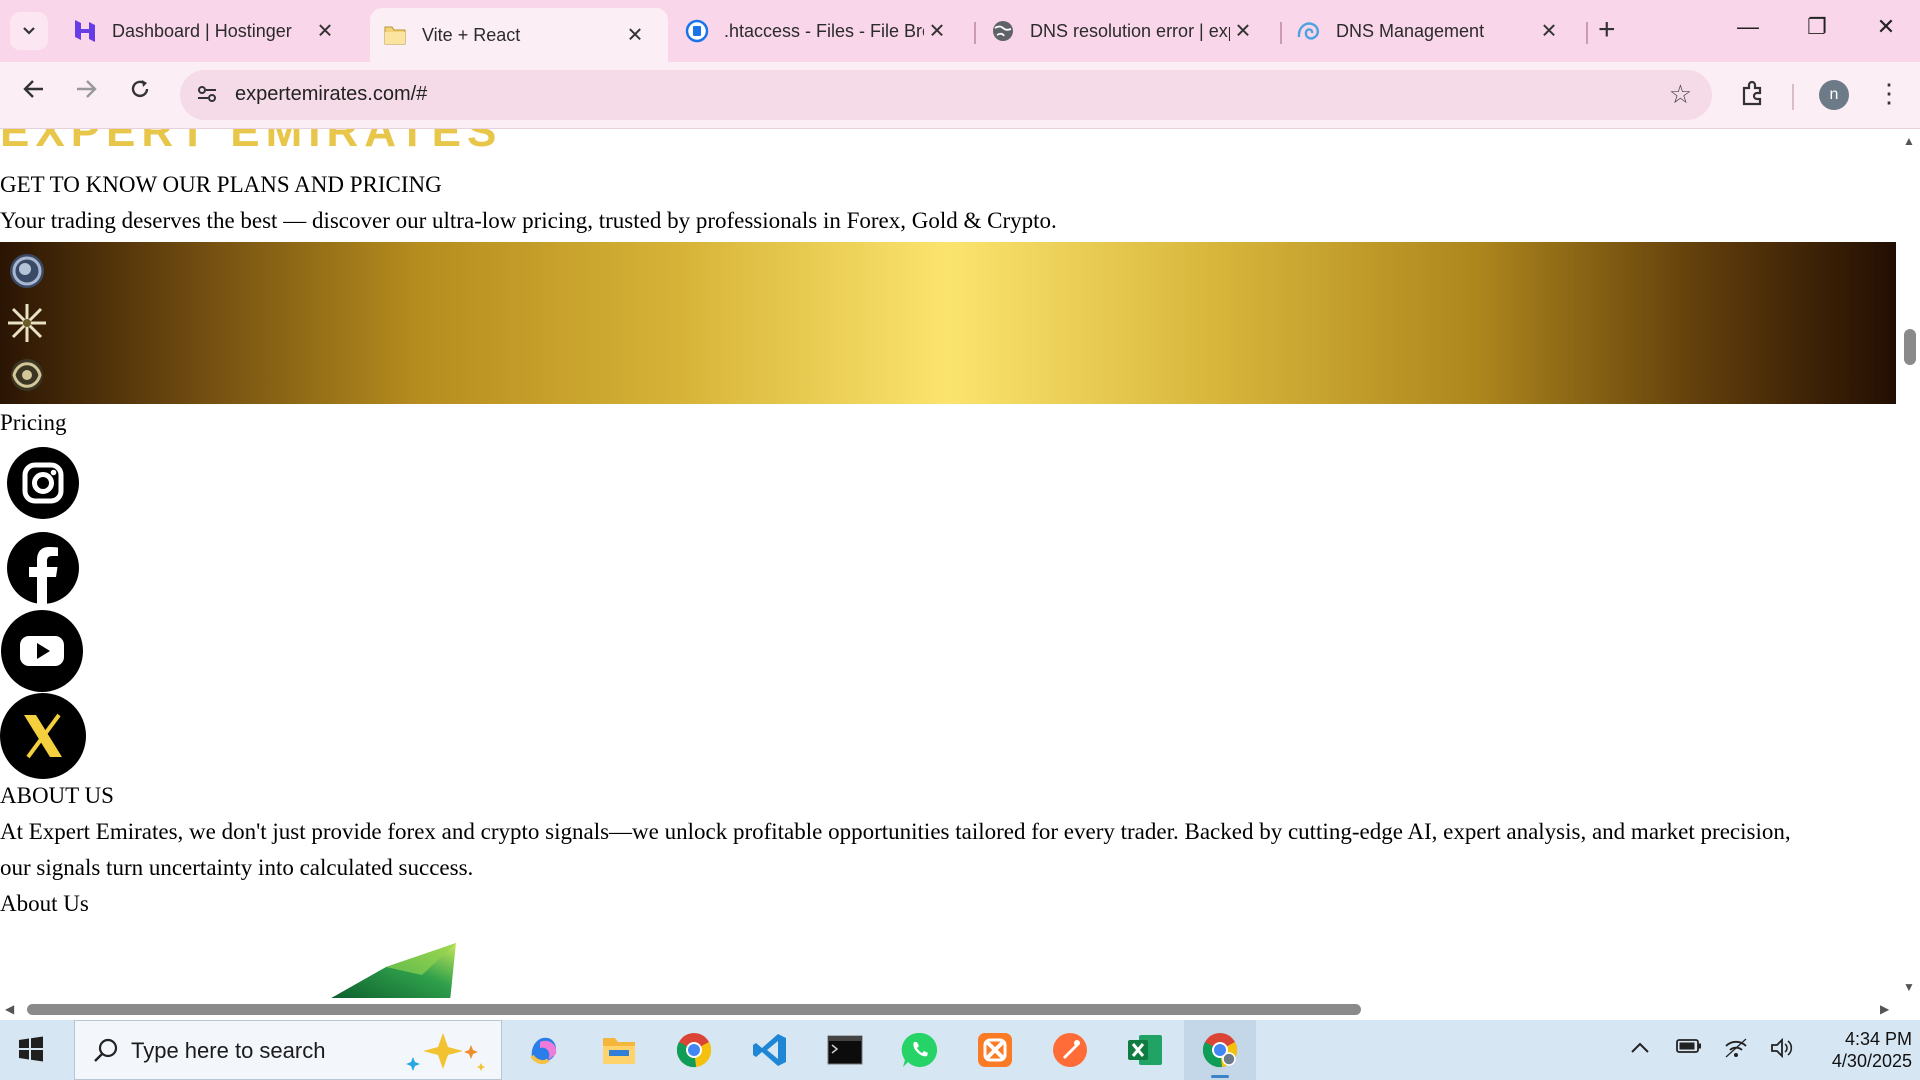 The image size is (1920, 1080). I want to click on tab-title: Dashboard | Hostinger, so click(202, 30).